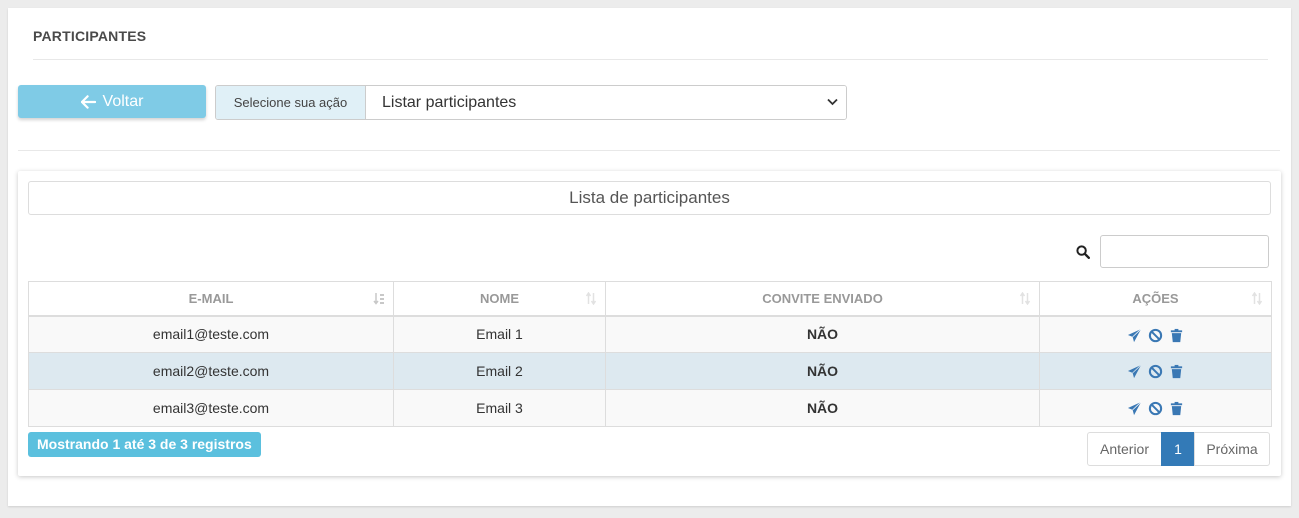 The image size is (1299, 518). Describe the element at coordinates (1232, 449) in the screenshot. I see `pagination-next: Próxima` at that location.